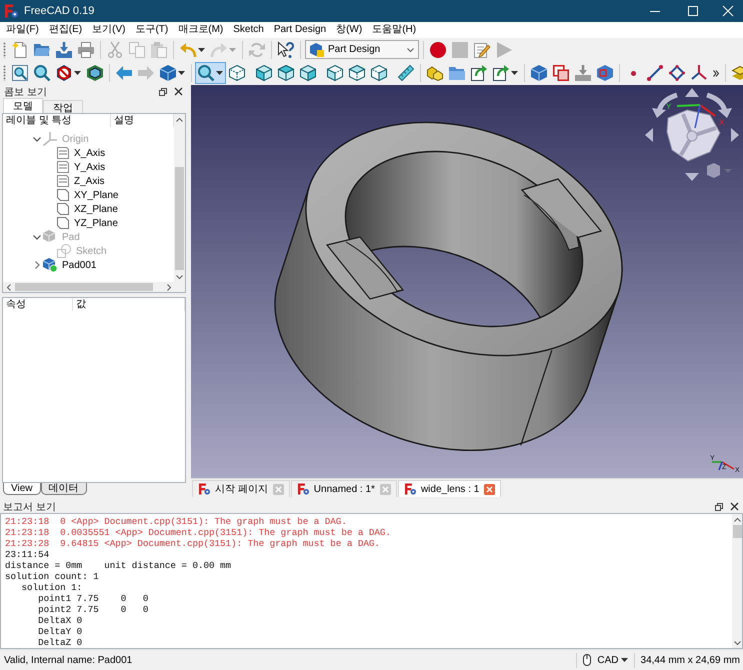 The image size is (743, 670). What do you see at coordinates (286, 73) in the screenshot?
I see `cube-top-button` at bounding box center [286, 73].